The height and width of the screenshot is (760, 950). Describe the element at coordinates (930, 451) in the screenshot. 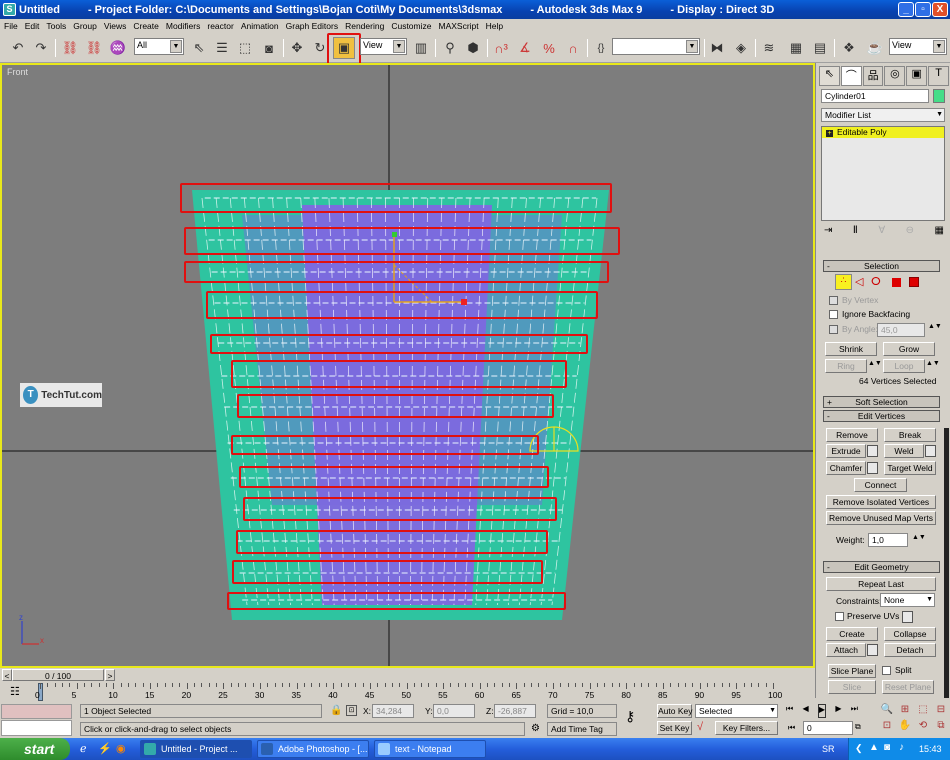

I see `weld-settings-icon` at that location.